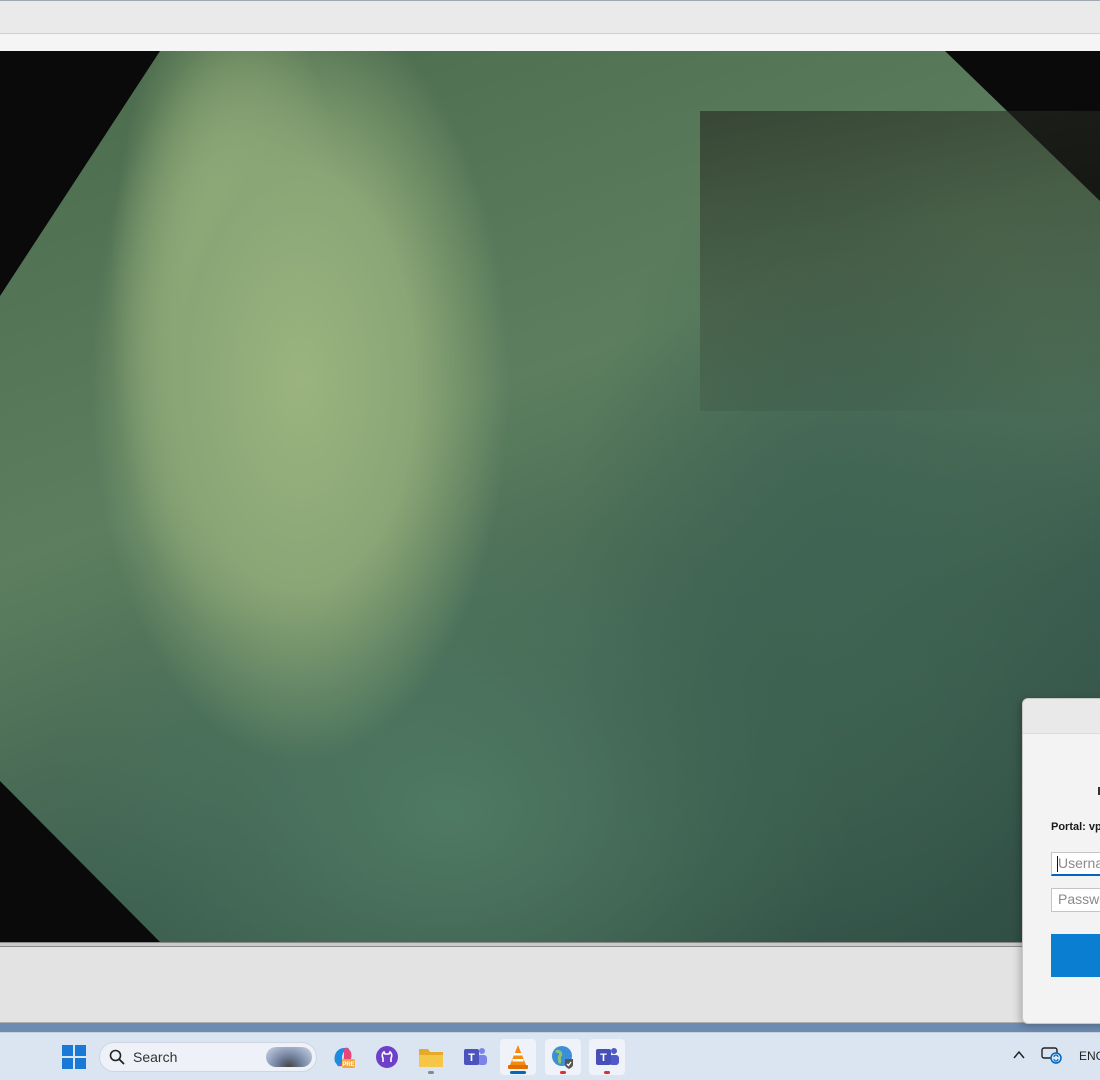  What do you see at coordinates (289, 1057) in the screenshot?
I see `search-highlight-icon` at bounding box center [289, 1057].